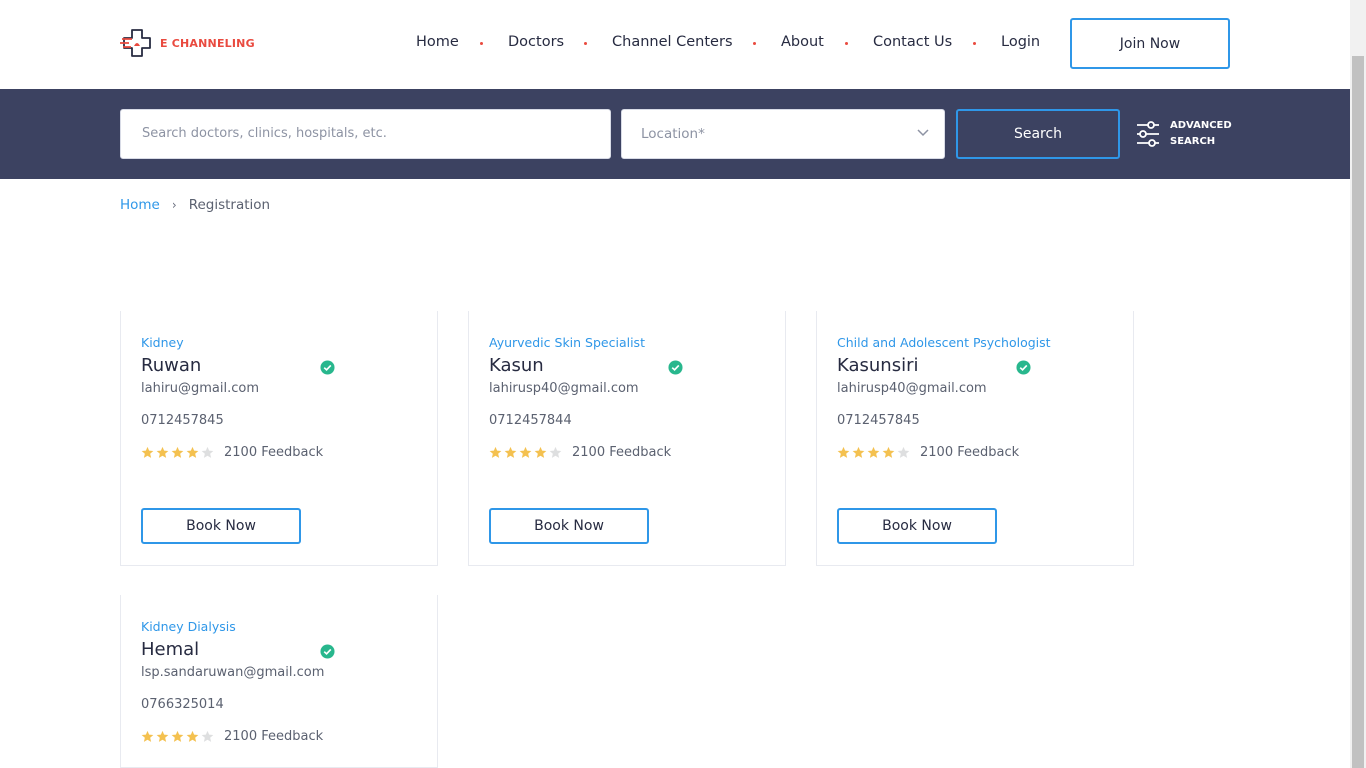  What do you see at coordinates (264, 133) in the screenshot?
I see `search-placeholder: Search doctors, clinics, hospitals, etc.` at bounding box center [264, 133].